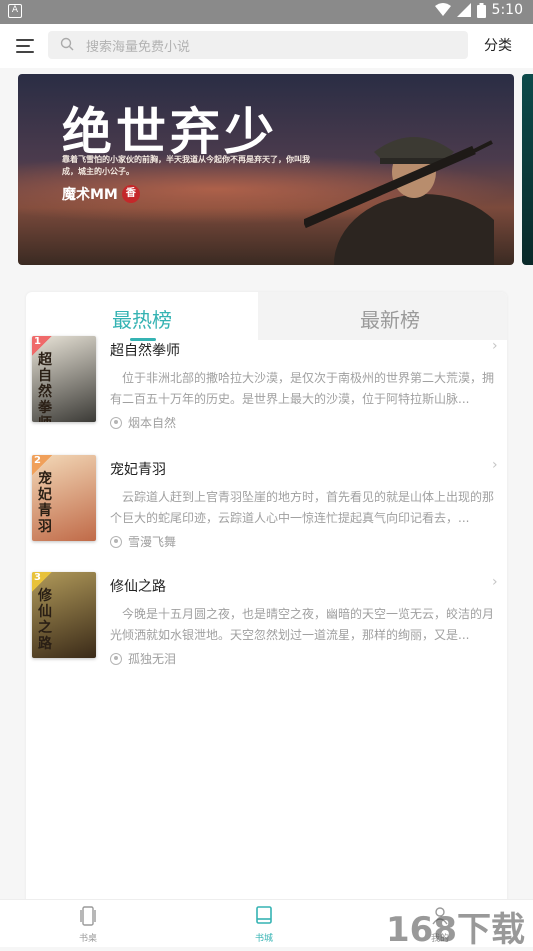 The height and width of the screenshot is (951, 533). I want to click on book-author: 烟本自然, so click(143, 422).